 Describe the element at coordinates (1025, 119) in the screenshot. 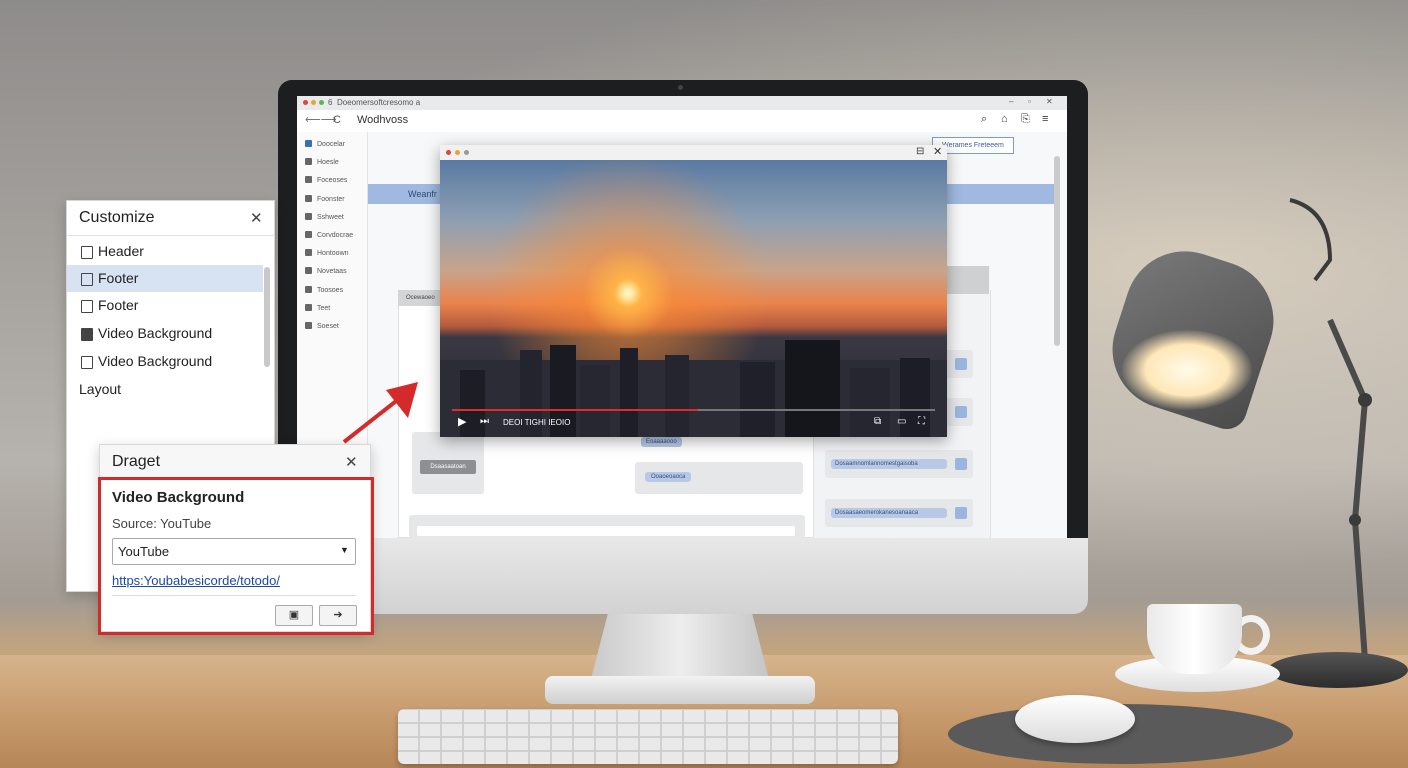

I see `bookmark-icon: ⎘` at that location.